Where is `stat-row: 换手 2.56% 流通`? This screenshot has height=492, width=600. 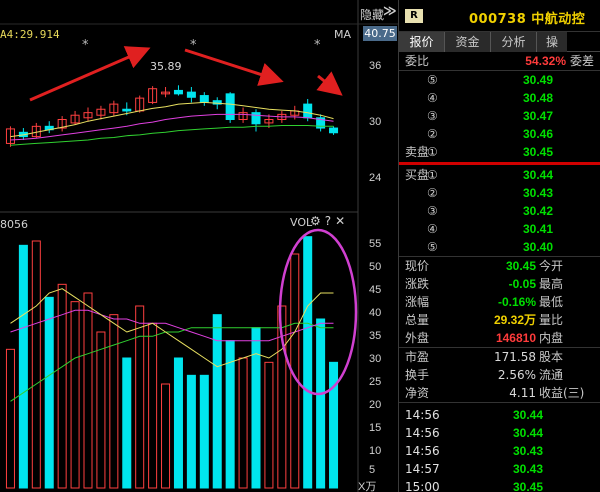
stat-row: 换手 2.56% 流通 is located at coordinates (484, 375).